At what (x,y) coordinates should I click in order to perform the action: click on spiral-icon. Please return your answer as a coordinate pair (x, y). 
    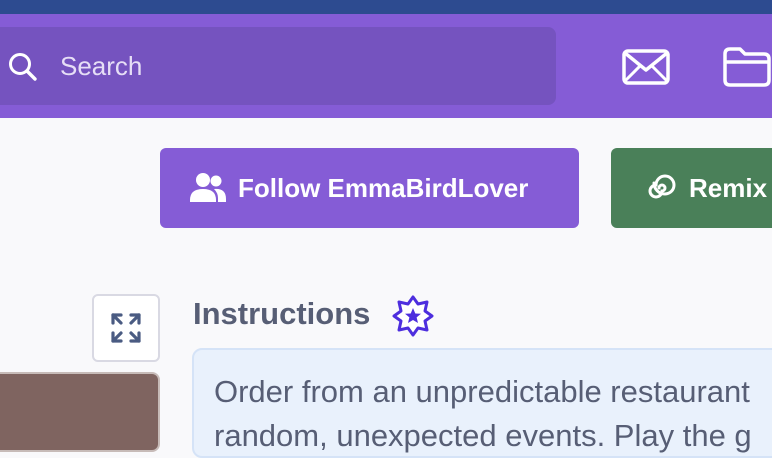
    Looking at the image, I should click on (662, 186).